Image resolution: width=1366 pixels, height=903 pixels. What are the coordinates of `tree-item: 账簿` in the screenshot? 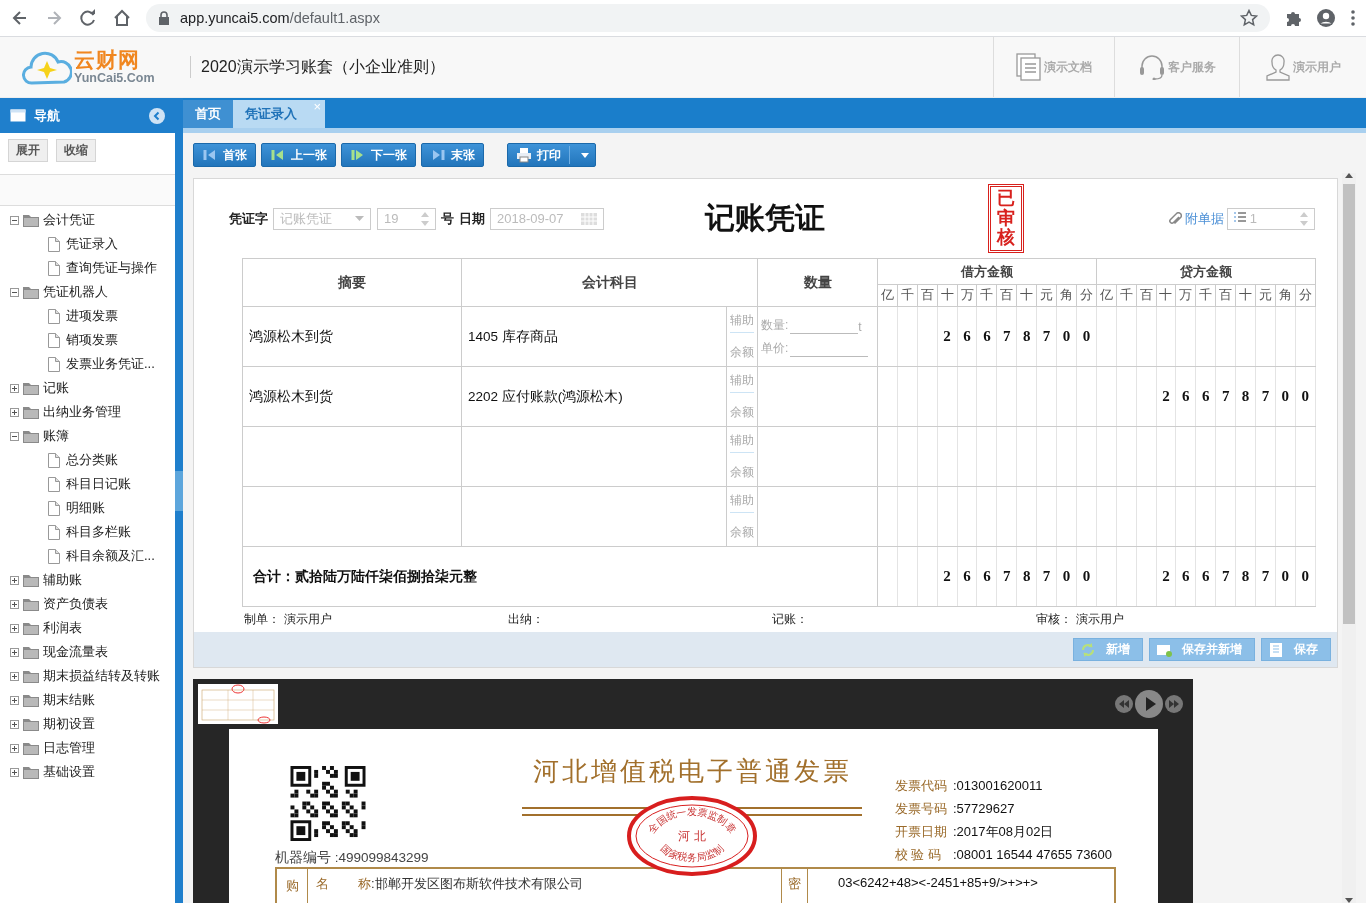 It's located at (56, 436).